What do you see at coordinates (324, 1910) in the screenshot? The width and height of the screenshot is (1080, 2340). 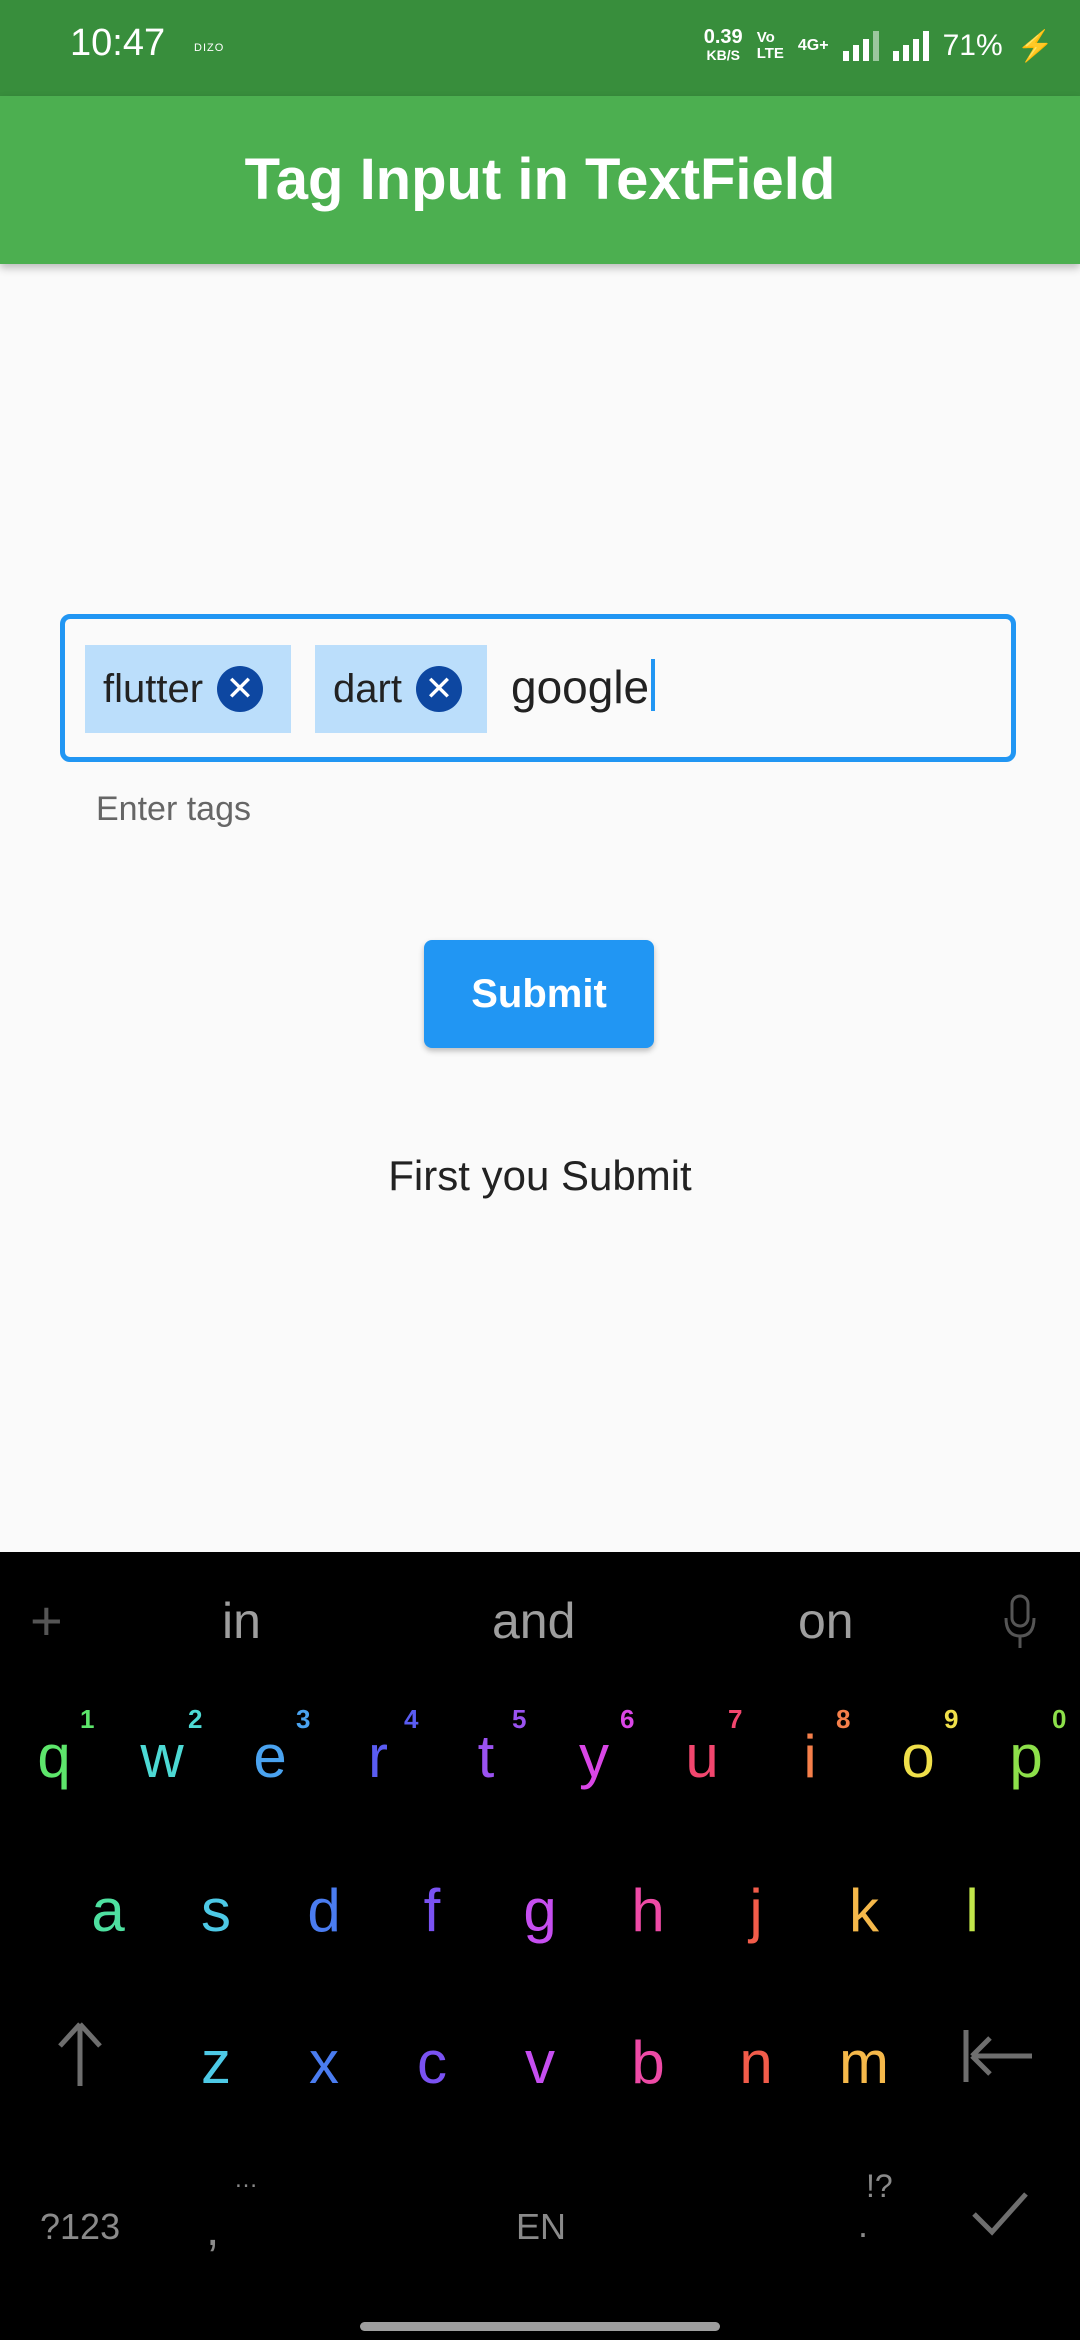 I see `key-d: d` at bounding box center [324, 1910].